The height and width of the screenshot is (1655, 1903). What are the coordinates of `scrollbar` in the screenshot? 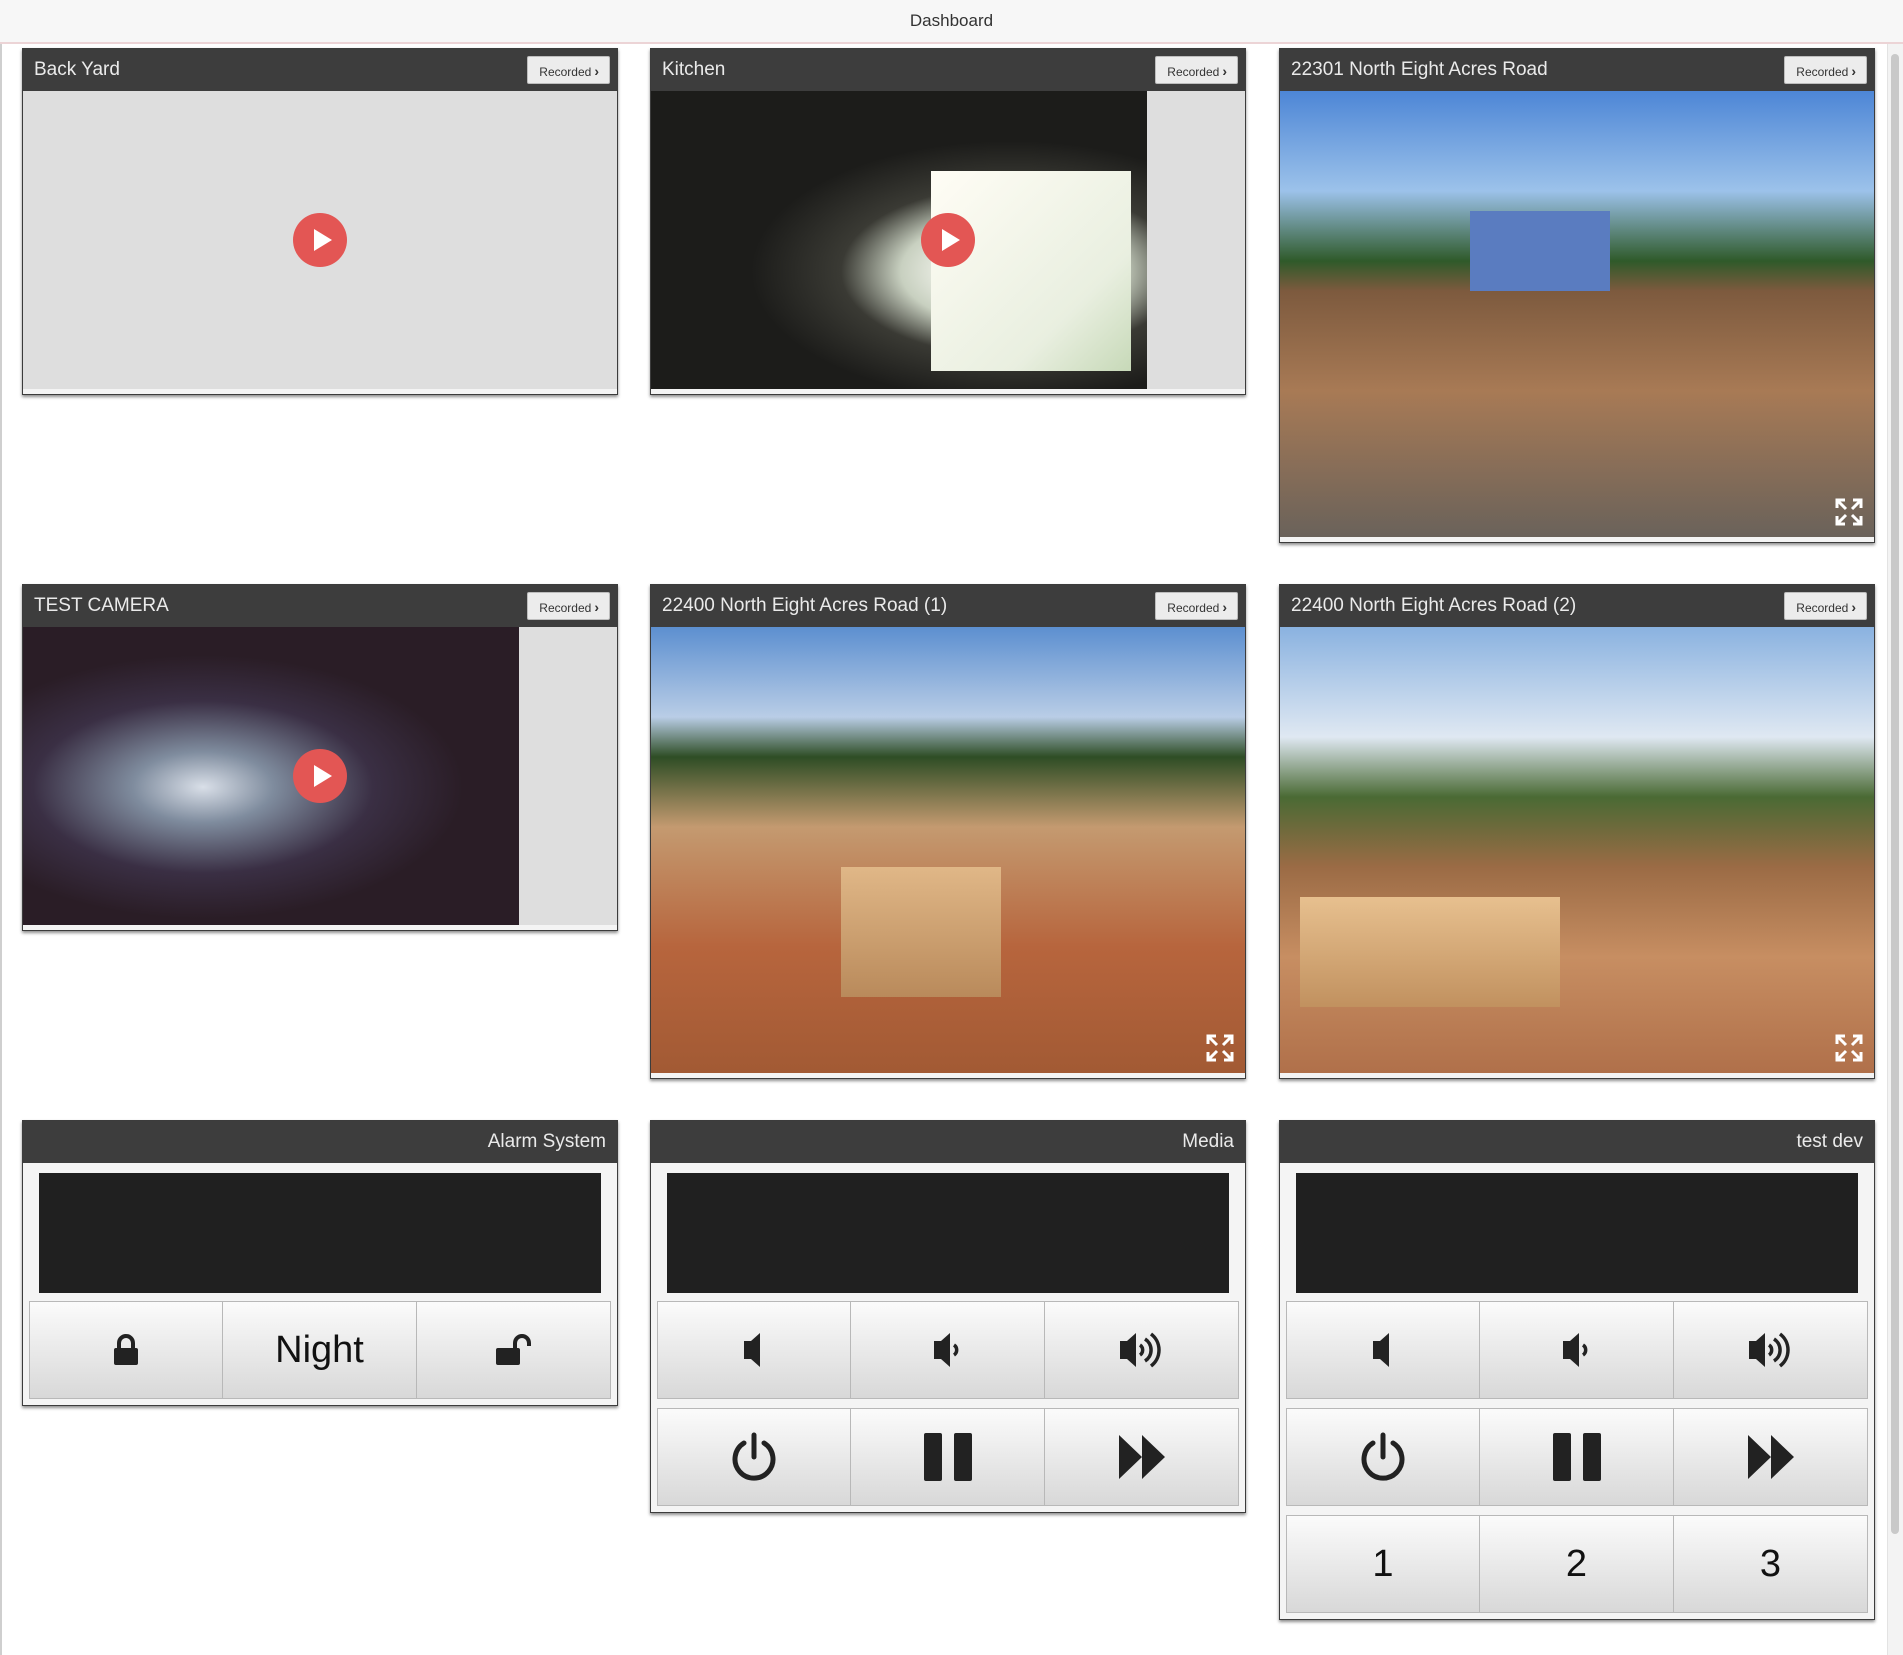 It's located at (1895, 849).